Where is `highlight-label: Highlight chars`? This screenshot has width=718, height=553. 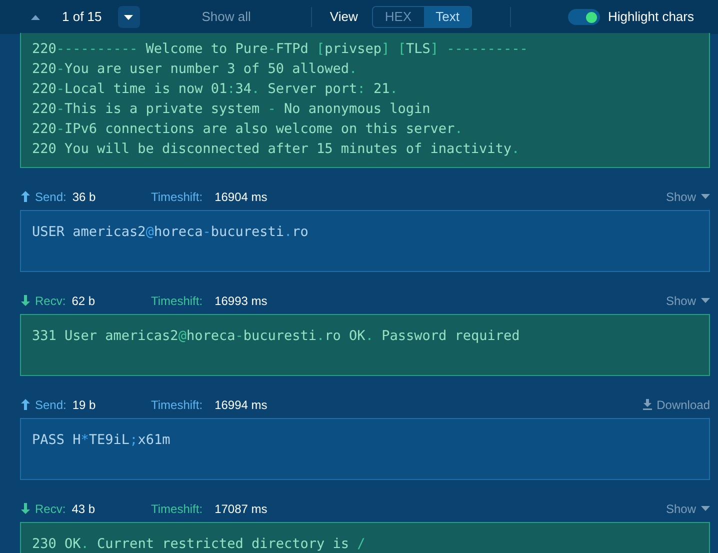 highlight-label: Highlight chars is located at coordinates (651, 17).